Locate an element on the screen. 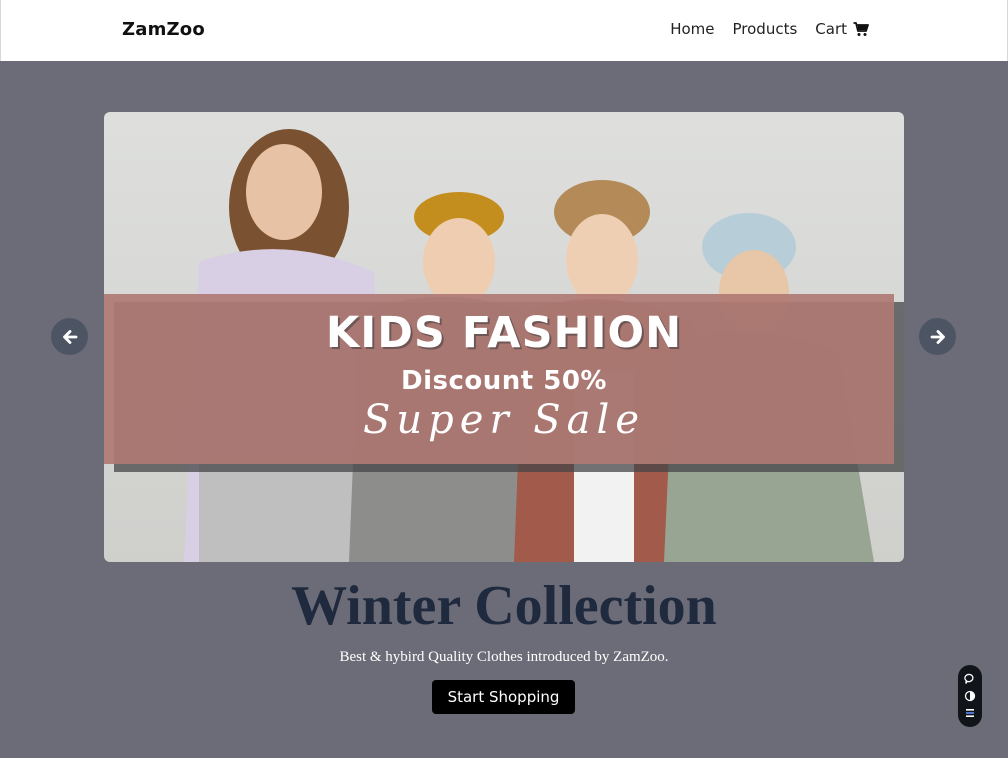  carousel-prev-button is located at coordinates (69, 336).